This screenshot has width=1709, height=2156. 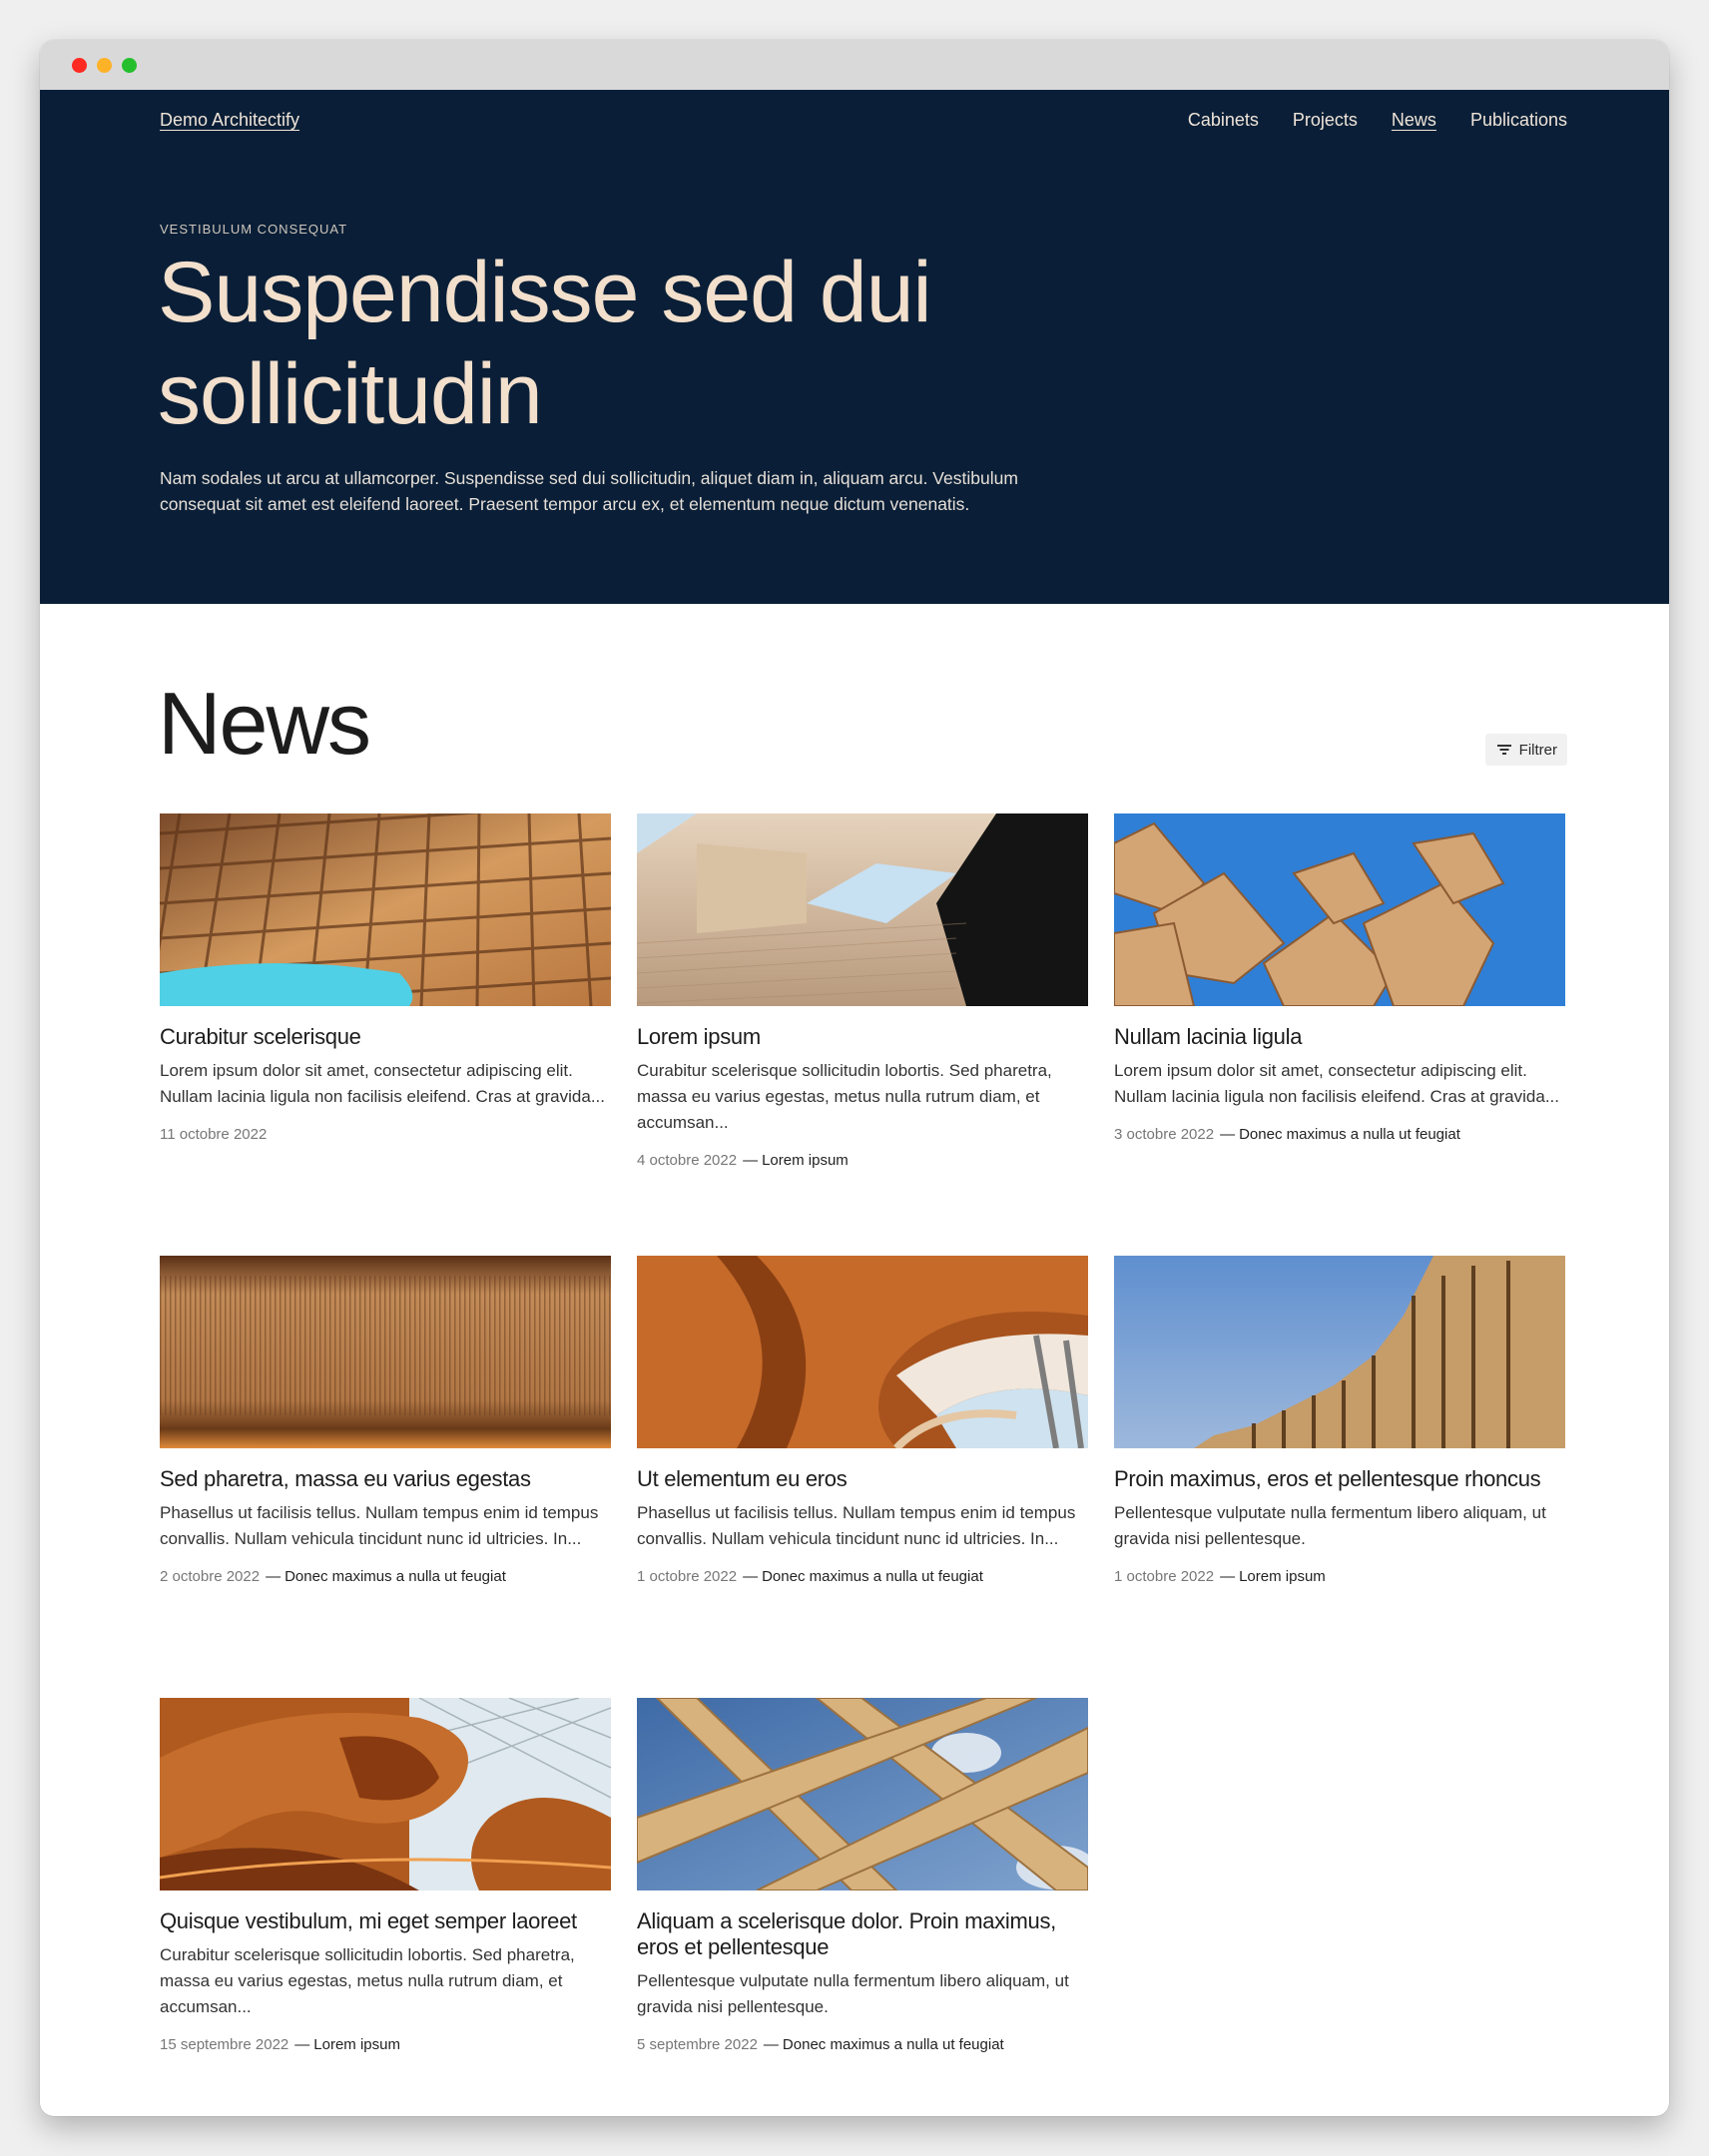 I want to click on main-nav: Cabinets Projects News Publications, so click(x=1377, y=120).